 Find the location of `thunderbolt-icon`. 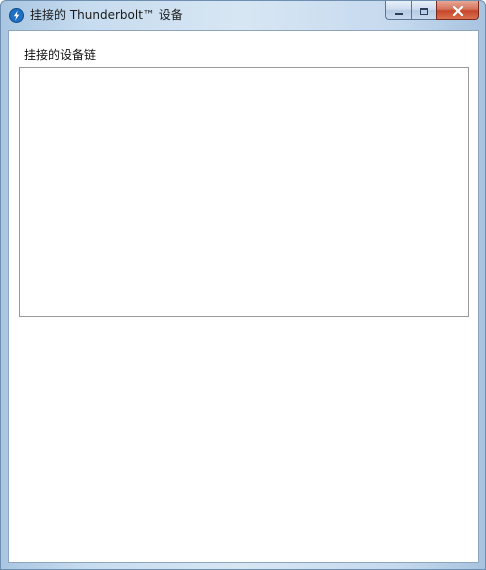

thunderbolt-icon is located at coordinates (16, 15).